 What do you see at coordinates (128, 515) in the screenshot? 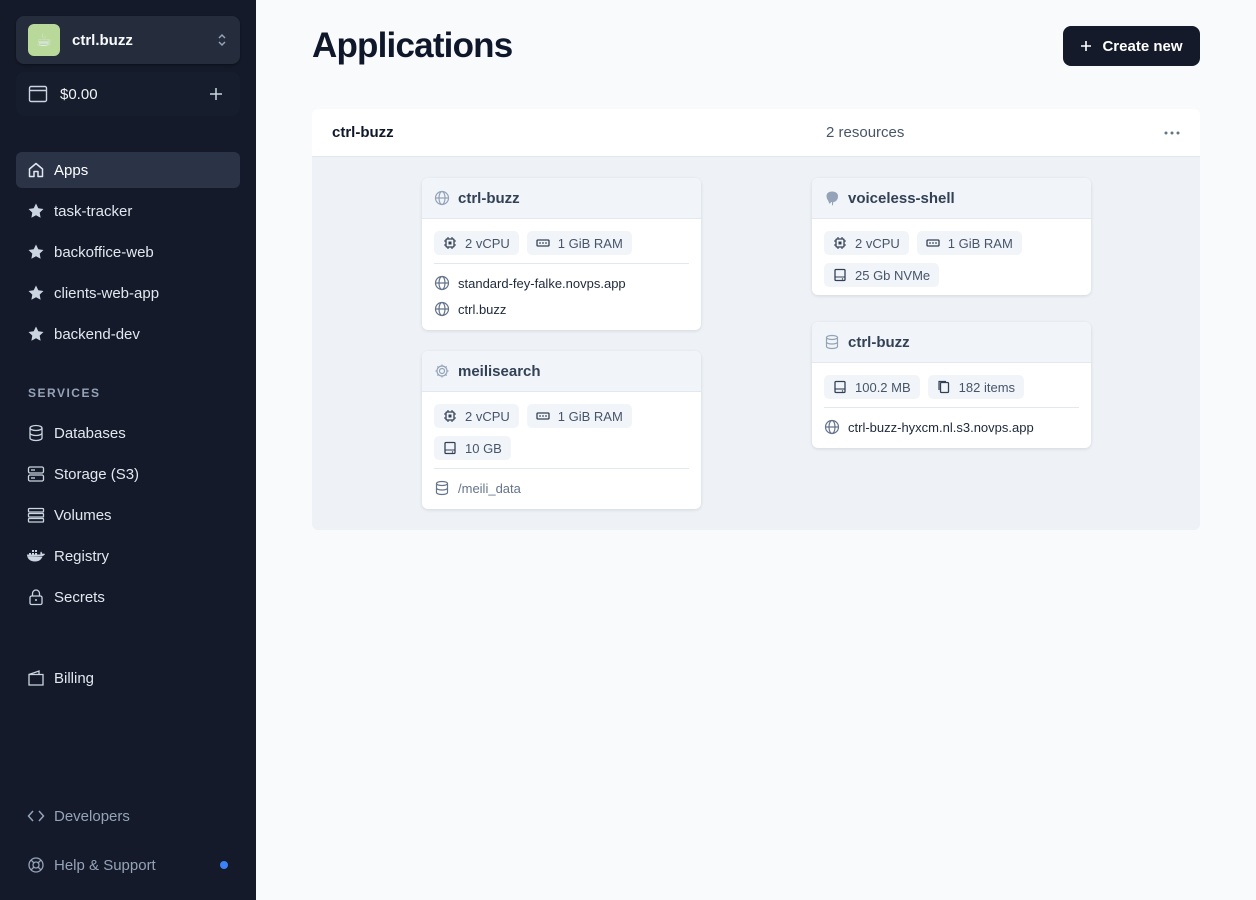
I see `sidebar-item-volumes: Volumes` at bounding box center [128, 515].